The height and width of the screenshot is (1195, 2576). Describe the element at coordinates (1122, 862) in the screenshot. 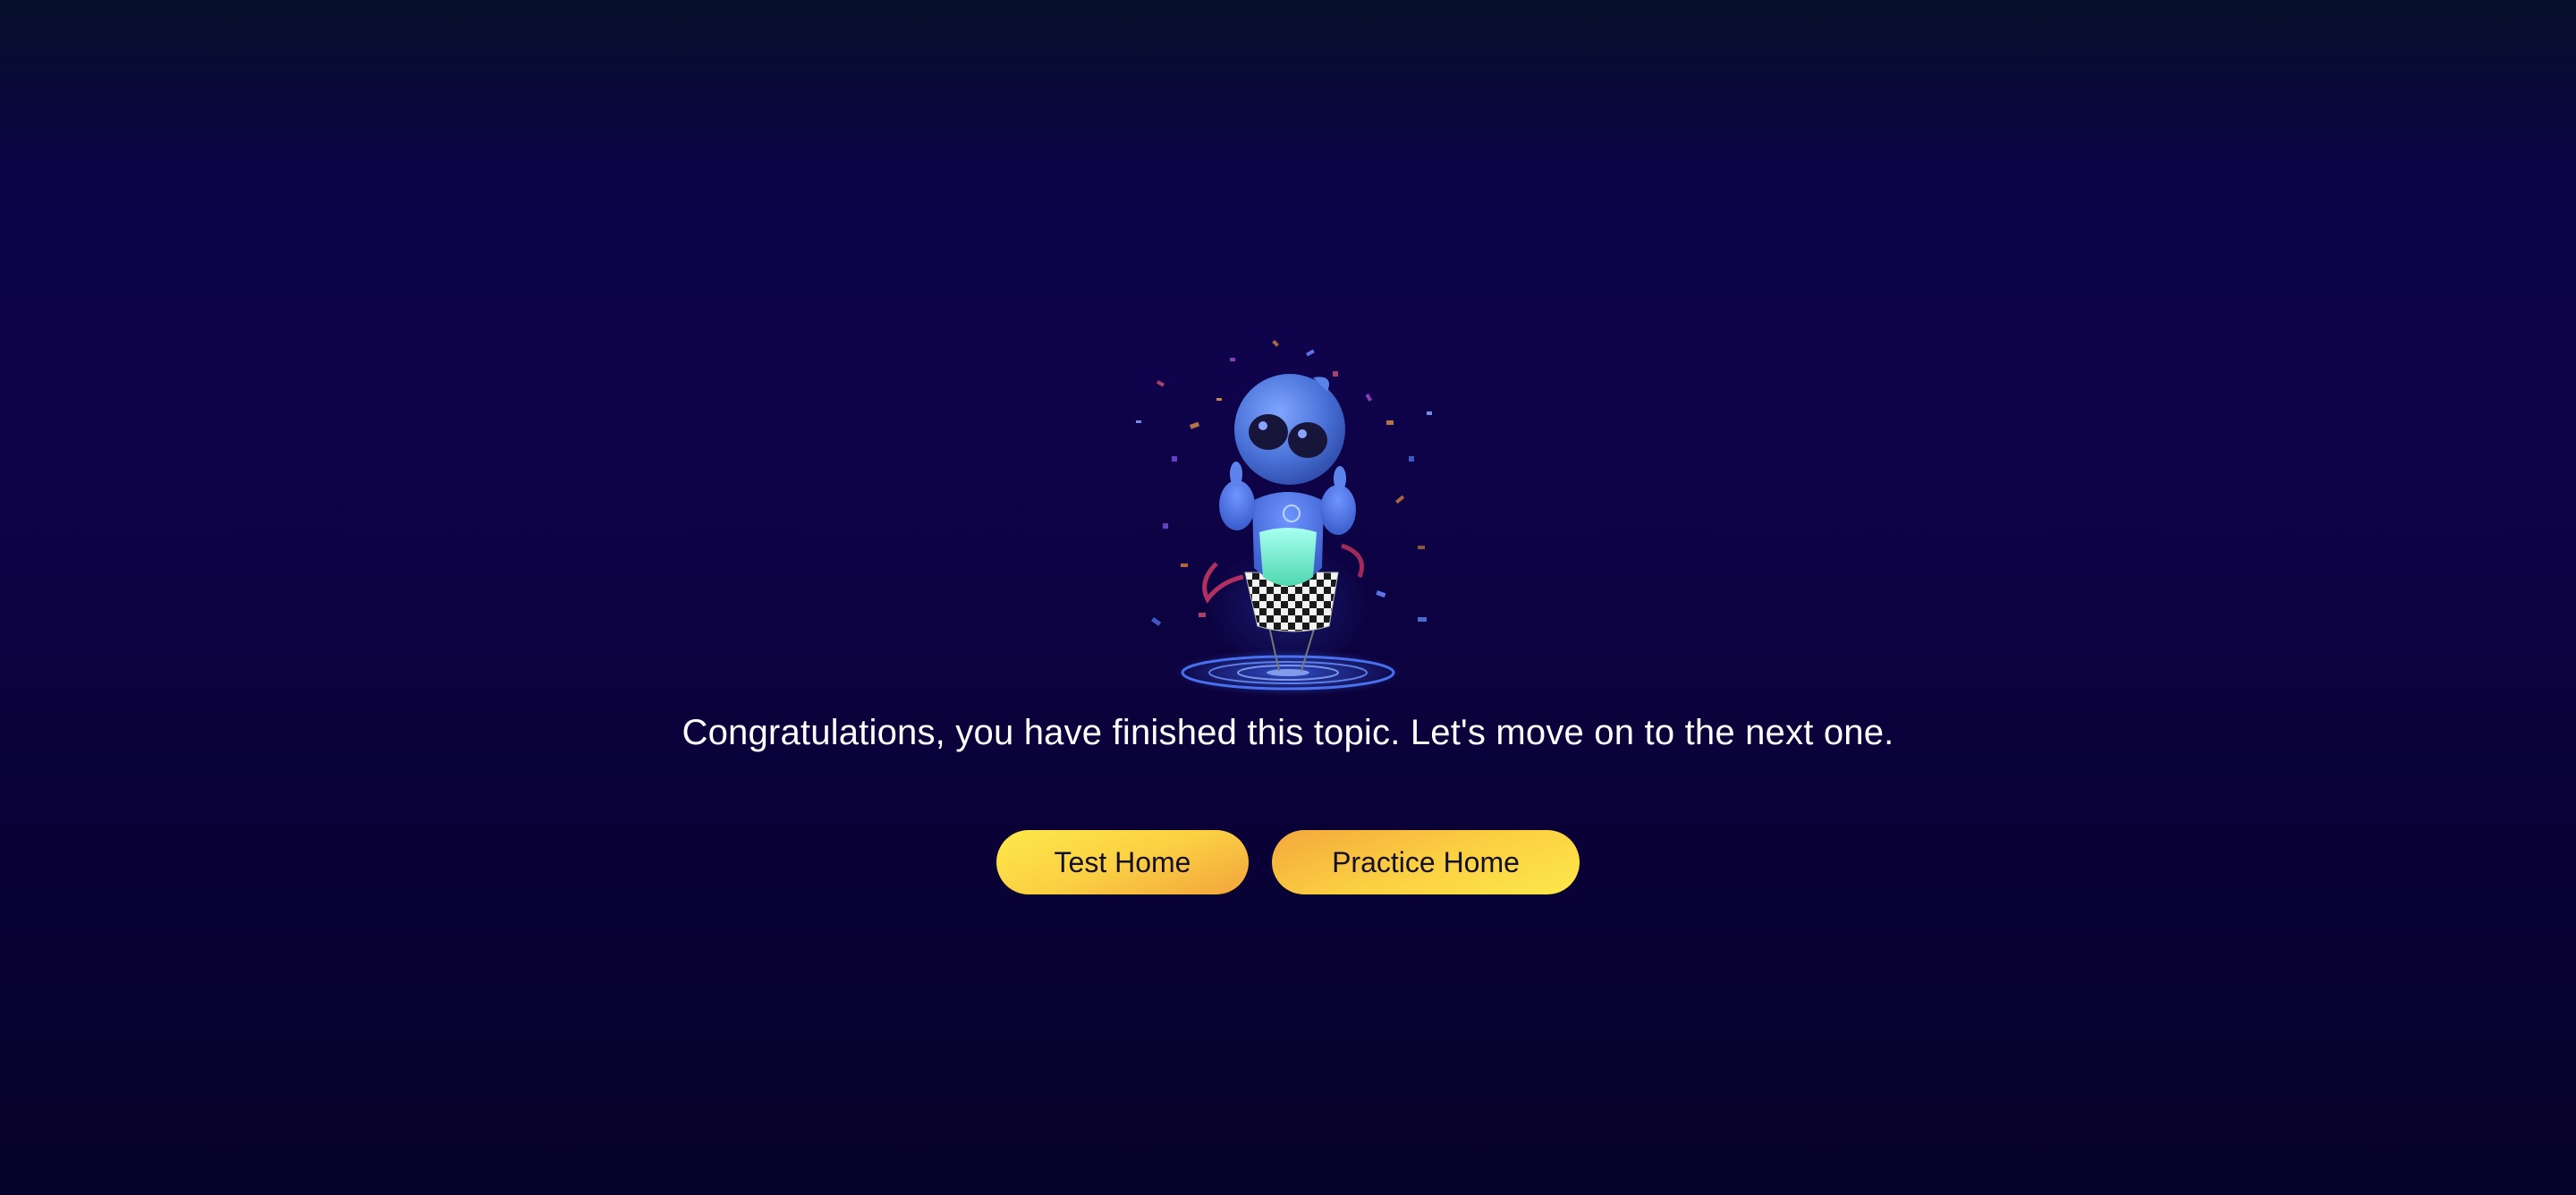

I see `test-home-button: Test Home` at that location.